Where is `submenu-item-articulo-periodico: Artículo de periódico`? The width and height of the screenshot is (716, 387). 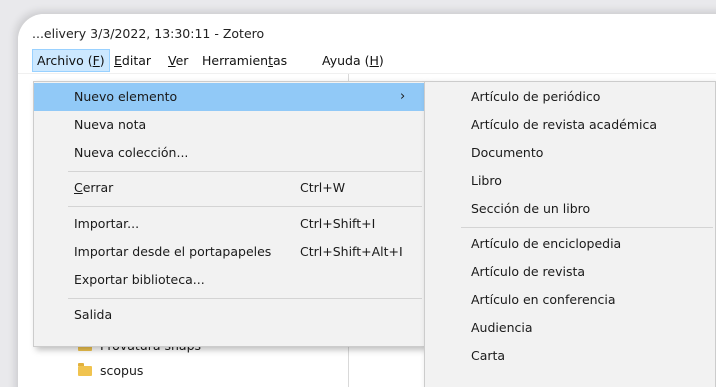
submenu-item-articulo-periodico: Artículo de periódico is located at coordinates (570, 97).